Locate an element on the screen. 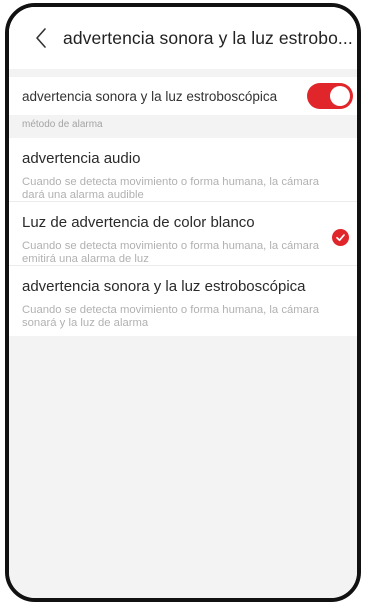 Image resolution: width=371 pixels, height=606 pixels. chevron-left-icon is located at coordinates (41, 38).